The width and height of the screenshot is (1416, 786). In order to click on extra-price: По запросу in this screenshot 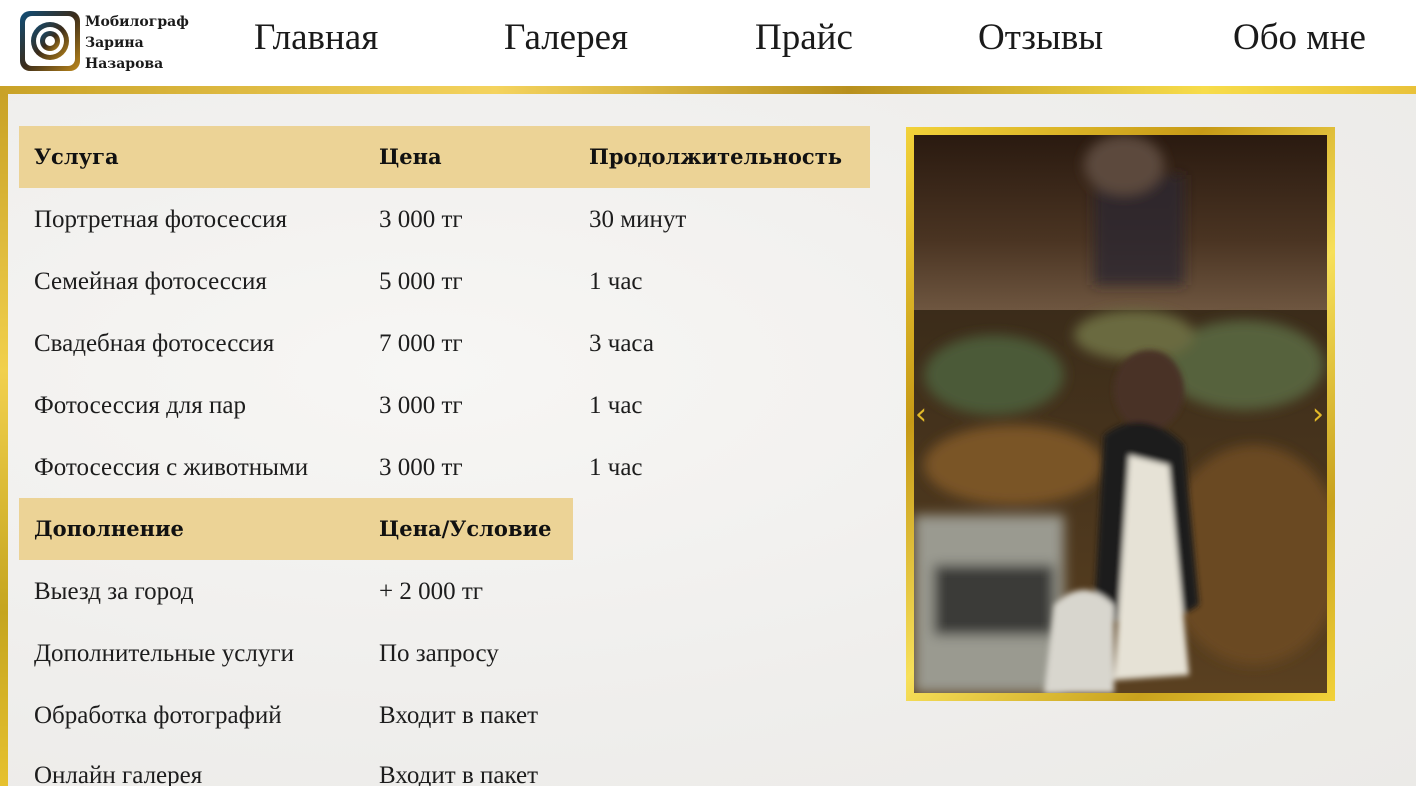, I will do `click(439, 653)`.